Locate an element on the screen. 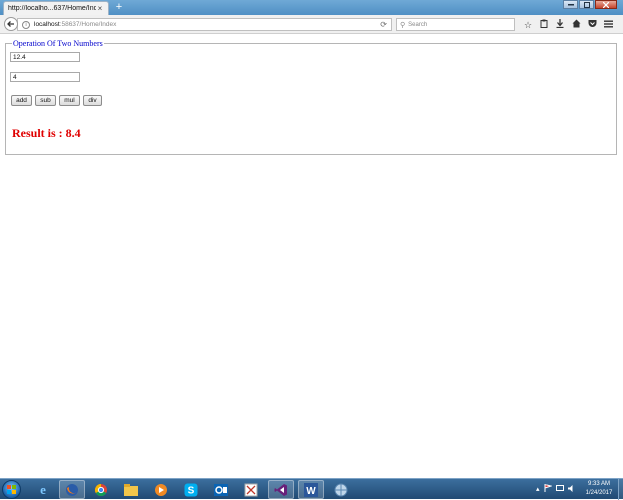 The height and width of the screenshot is (500, 623). back-button is located at coordinates (11, 24).